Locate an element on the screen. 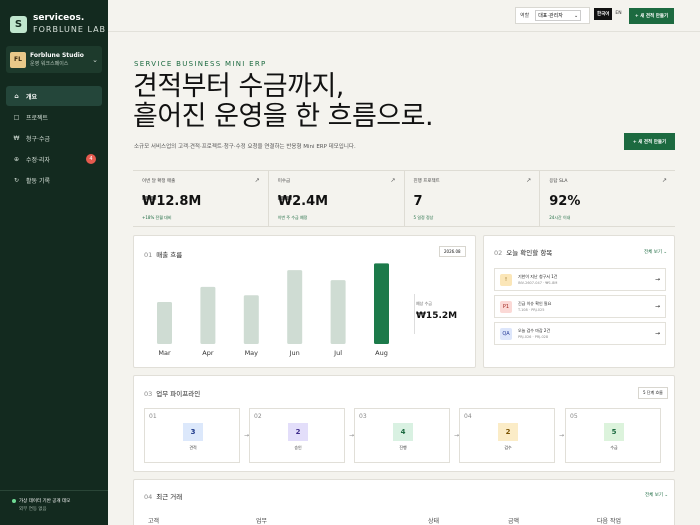 This screenshot has height=525, width=700. kpi-card: 이번 달 확정 매출 ↗ ₩12.8M +18% 전월 대비 is located at coordinates (201, 198).